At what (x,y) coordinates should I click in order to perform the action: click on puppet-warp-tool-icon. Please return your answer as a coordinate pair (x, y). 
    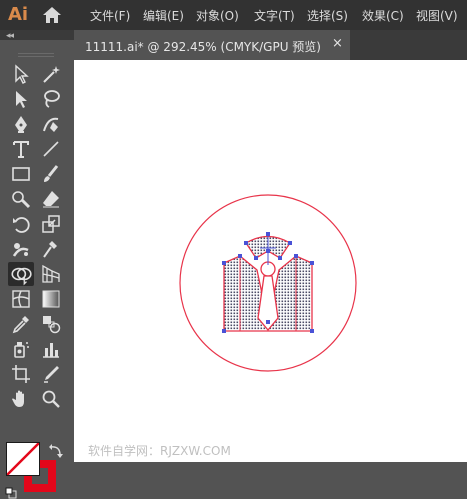
    Looking at the image, I should click on (21, 249).